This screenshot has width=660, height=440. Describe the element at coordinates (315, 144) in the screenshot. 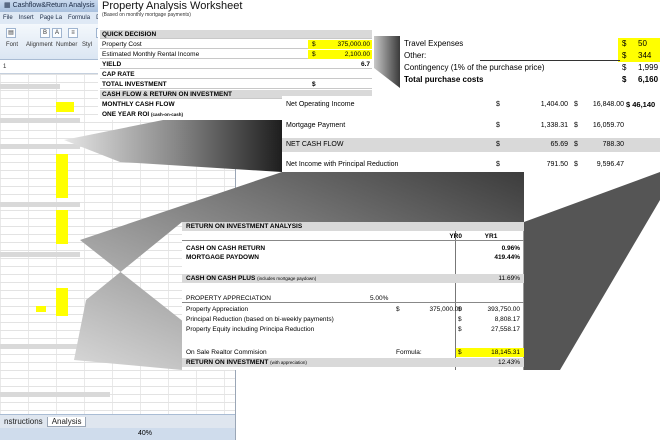

I see `row-label: NET CASH FLOW` at that location.